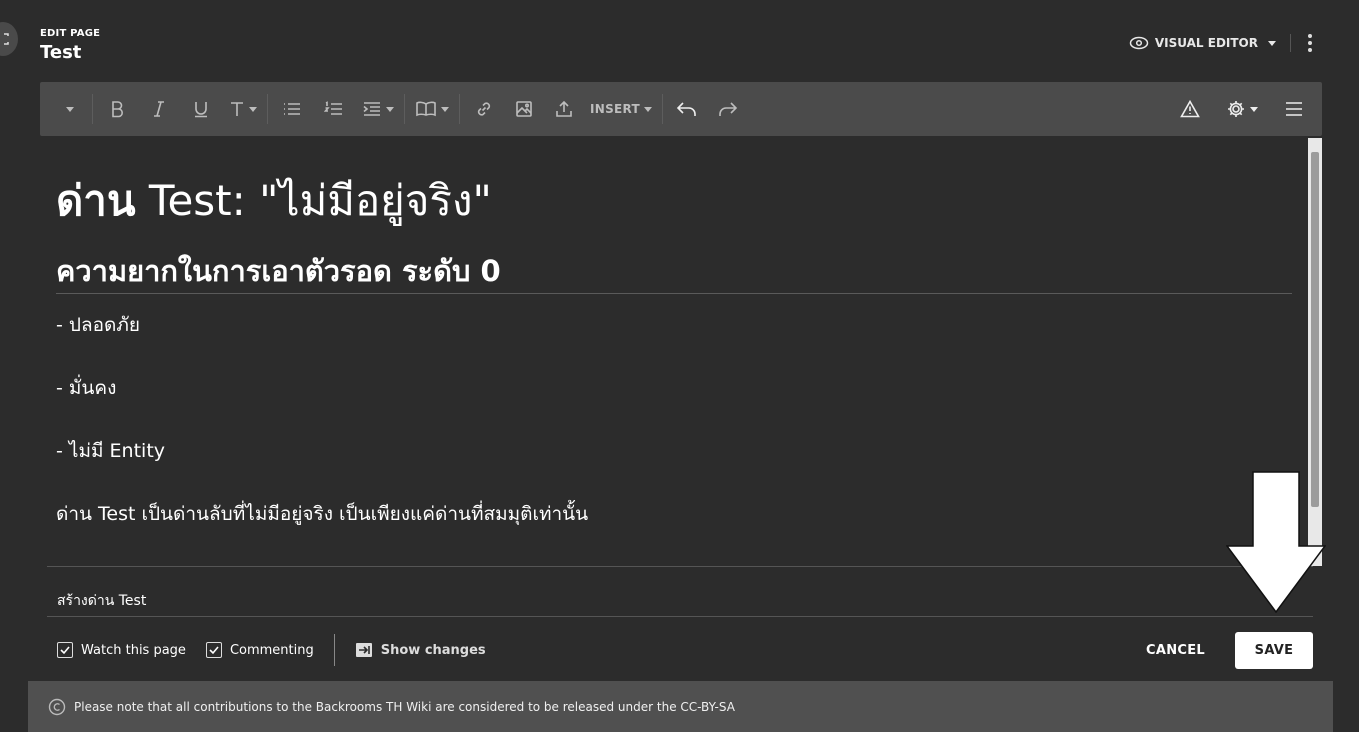 The width and height of the screenshot is (1359, 732). I want to click on eye-icon, so click(1139, 43).